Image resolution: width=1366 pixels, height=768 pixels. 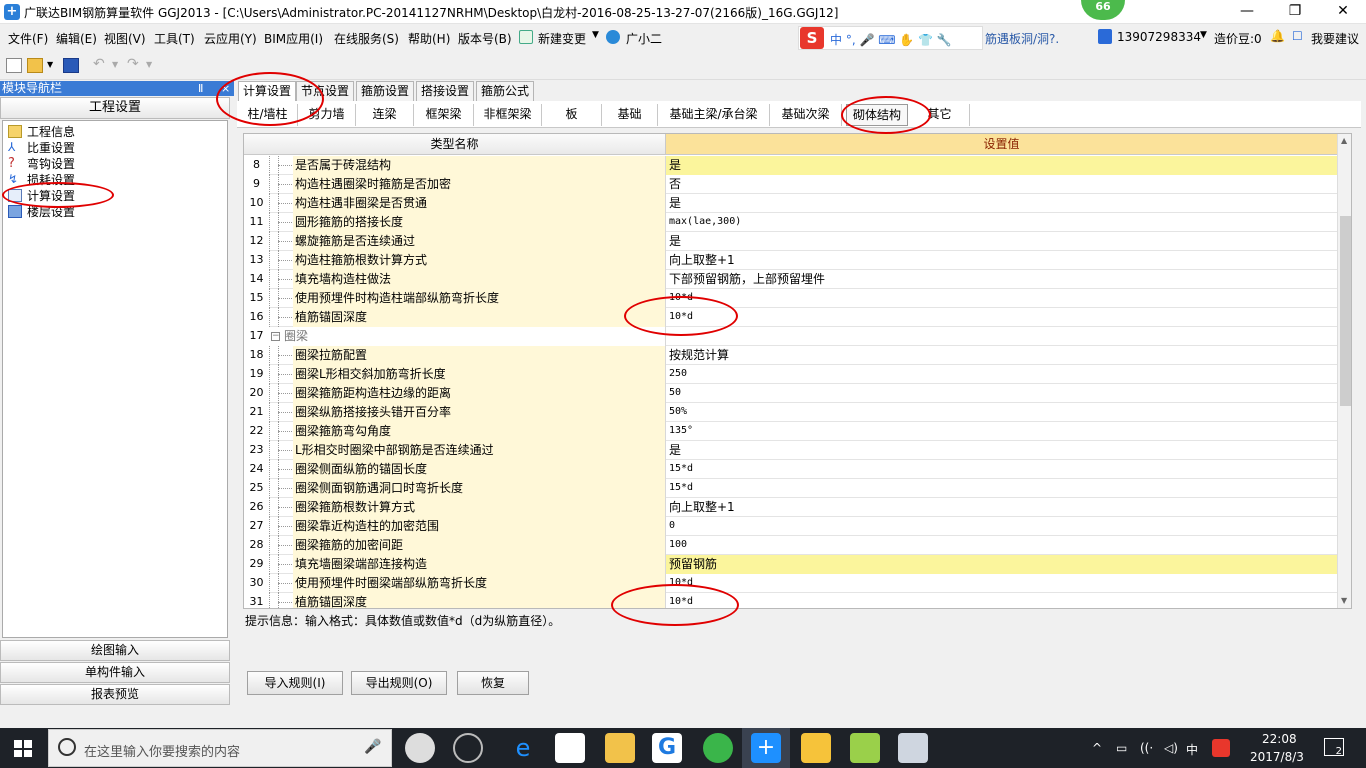 What do you see at coordinates (1001, 279) in the screenshot?
I see `row-value: 下部预留钢筋，上部预留埋件` at bounding box center [1001, 279].